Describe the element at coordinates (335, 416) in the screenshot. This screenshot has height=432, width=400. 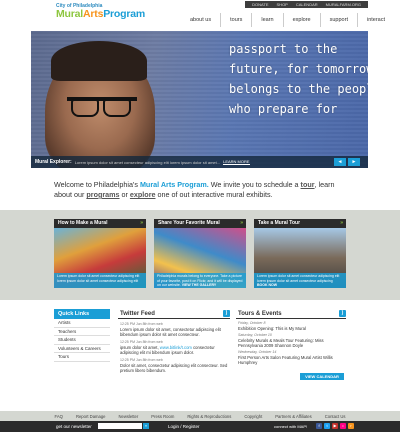
I see `footer-link-contact: Contact Us` at that location.